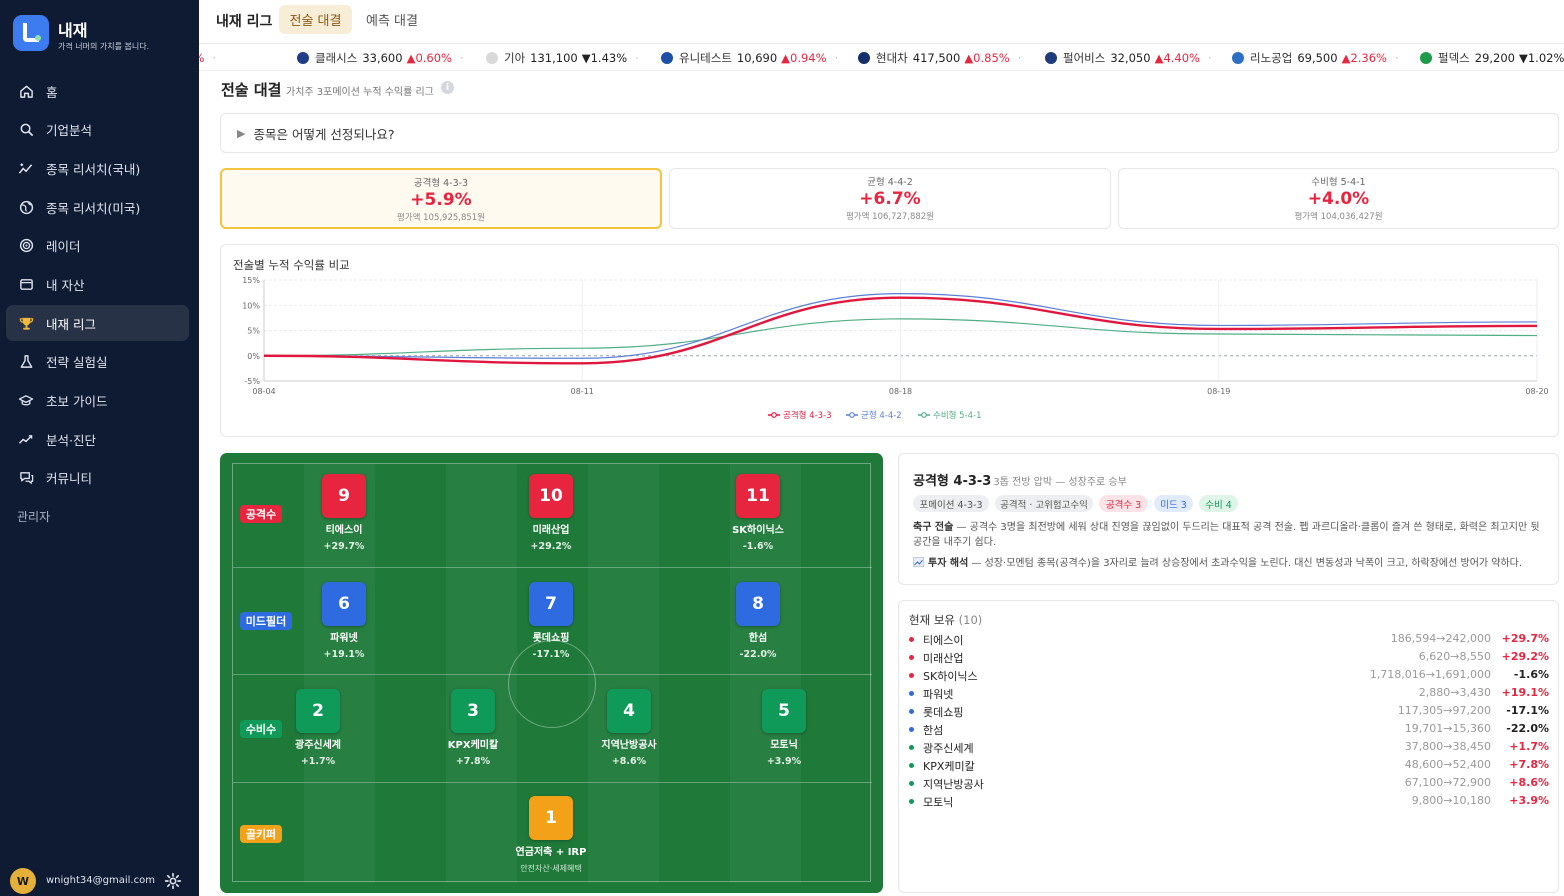  What do you see at coordinates (65, 285) in the screenshot?
I see `sidebar-item-label: 내 자산` at bounding box center [65, 285].